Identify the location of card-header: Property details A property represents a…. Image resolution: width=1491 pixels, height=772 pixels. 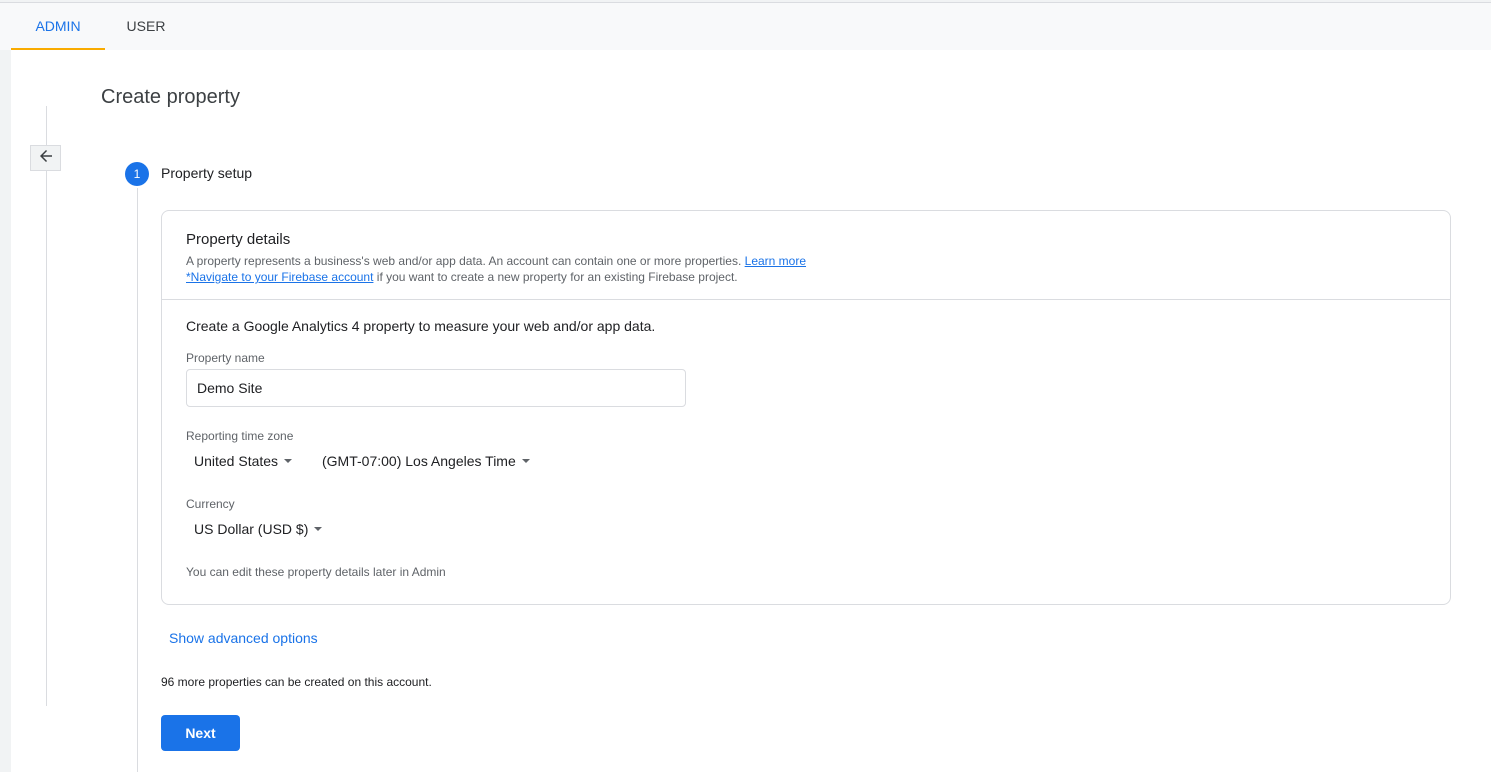
(806, 255).